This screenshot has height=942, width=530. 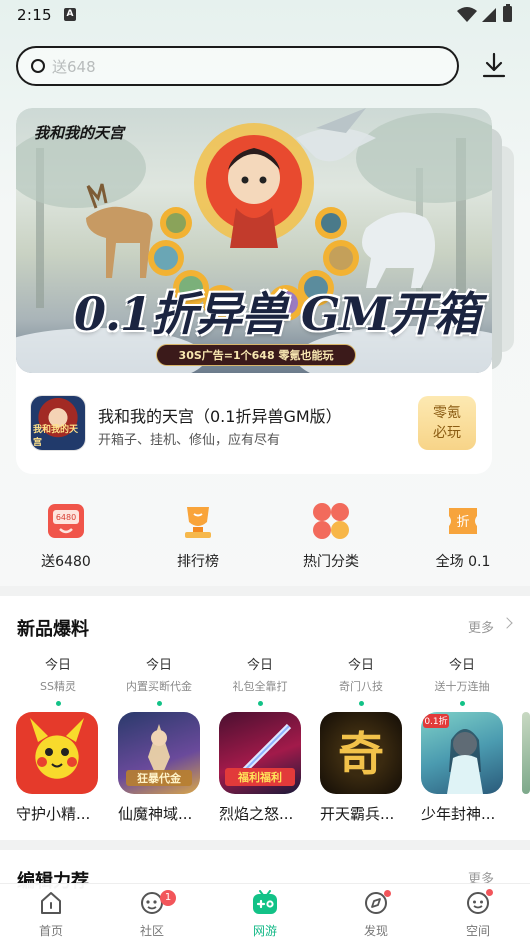 I want to click on community-badge: 1, so click(x=168, y=898).